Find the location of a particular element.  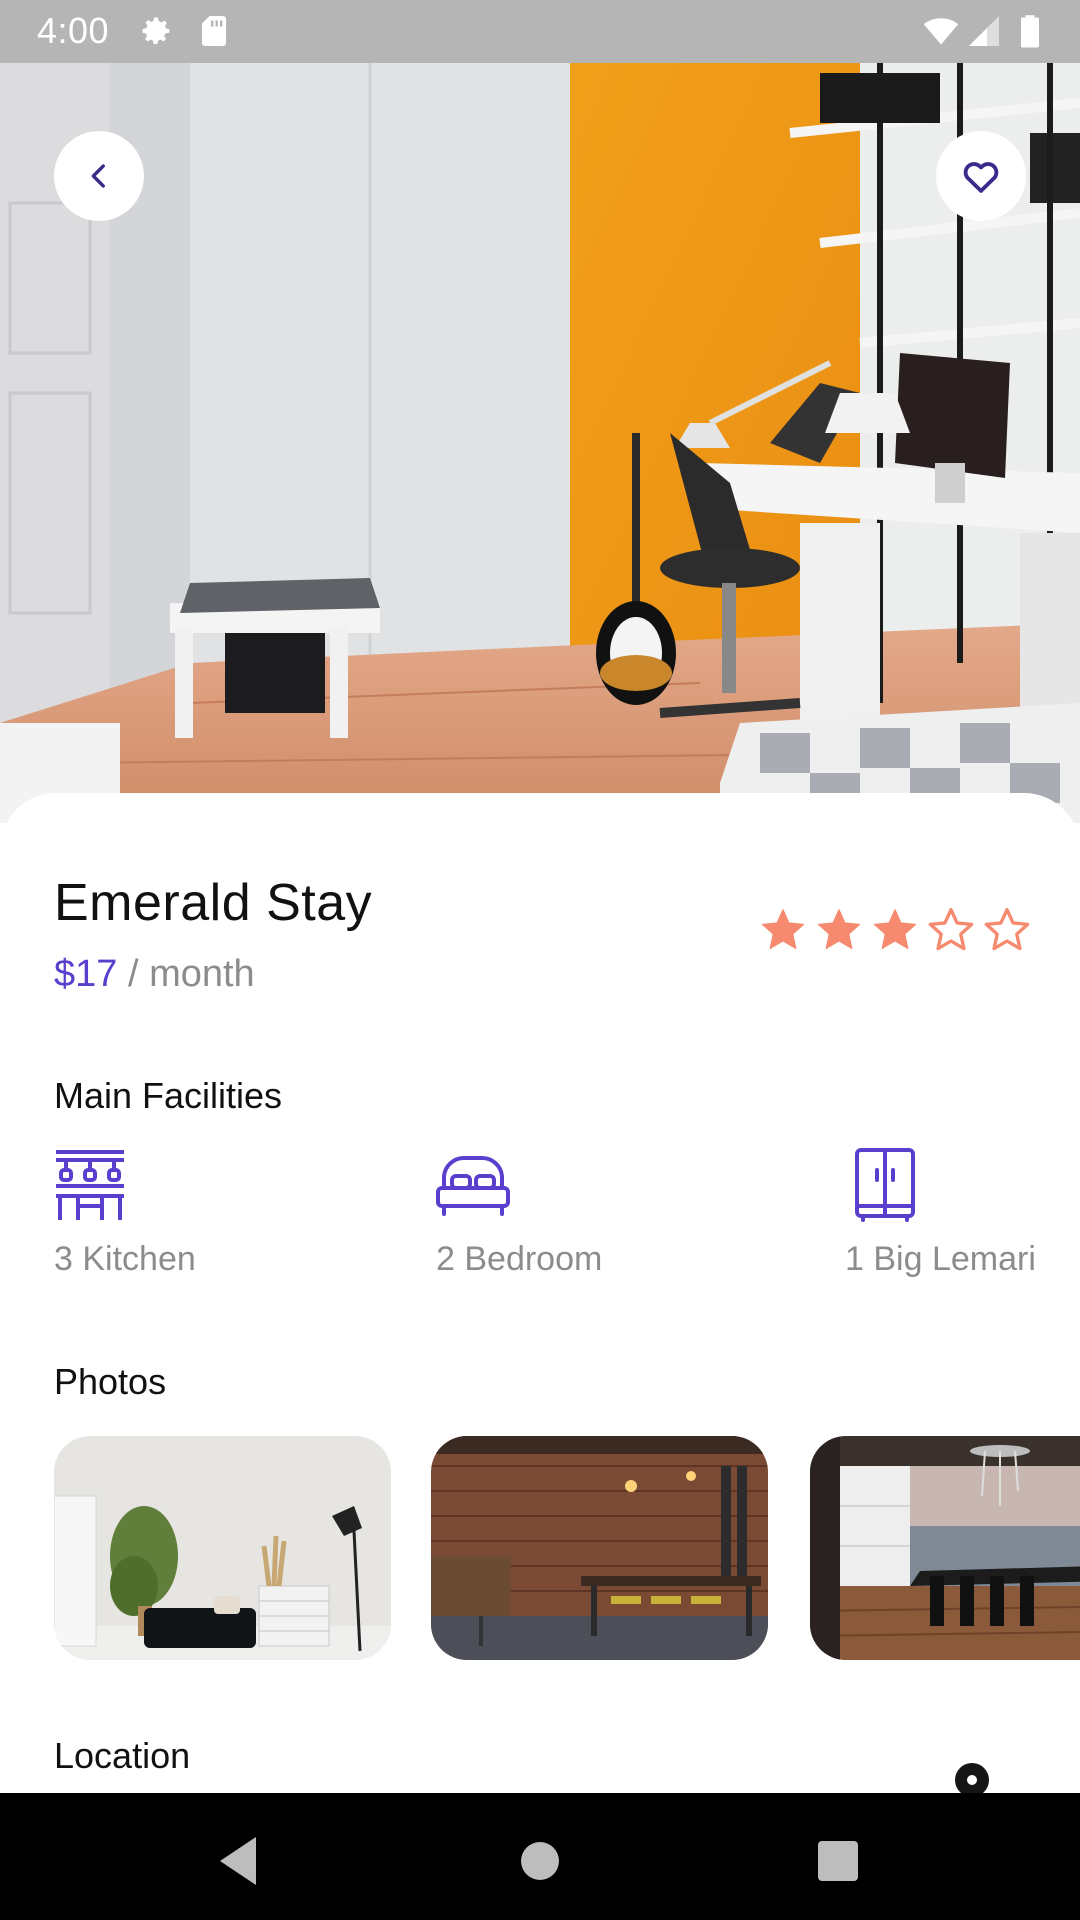

status-bar: 4:00 is located at coordinates (540, 31).